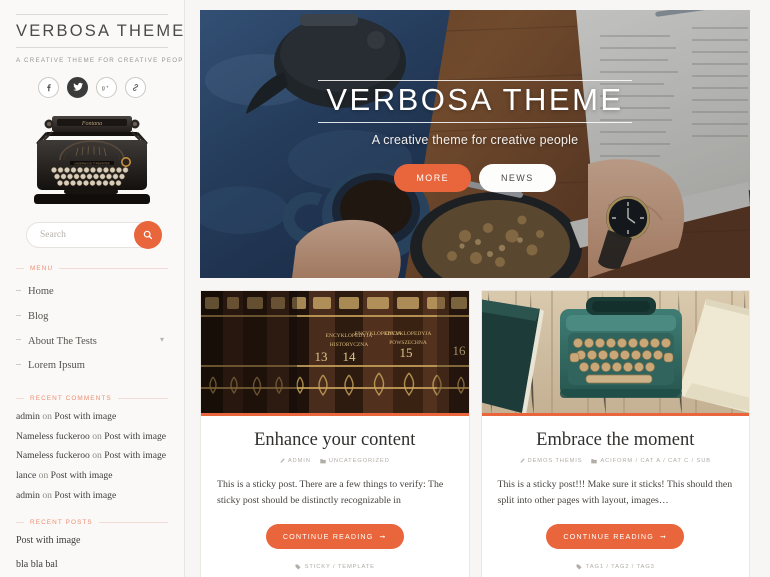 Image resolution: width=770 pixels, height=577 pixels. What do you see at coordinates (92, 317) in the screenshot?
I see `sidebar-item-blog: Blog` at bounding box center [92, 317].